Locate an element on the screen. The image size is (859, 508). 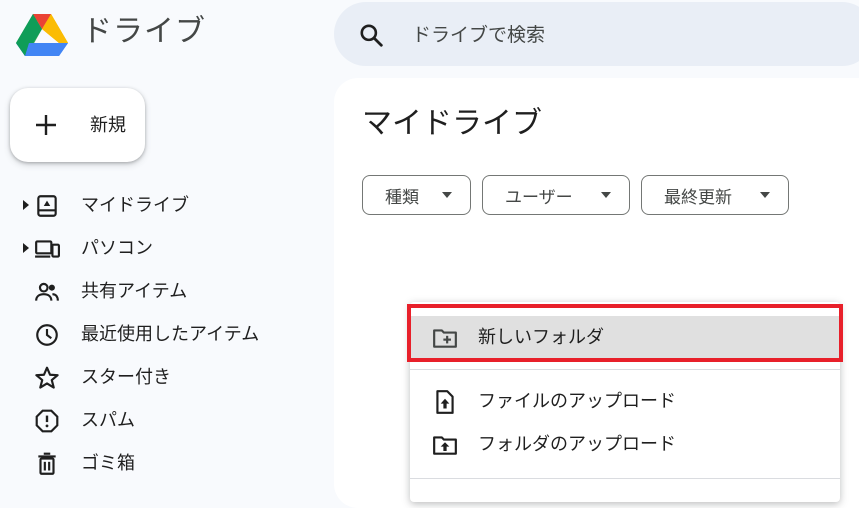
search-input is located at coordinates (632, 35).